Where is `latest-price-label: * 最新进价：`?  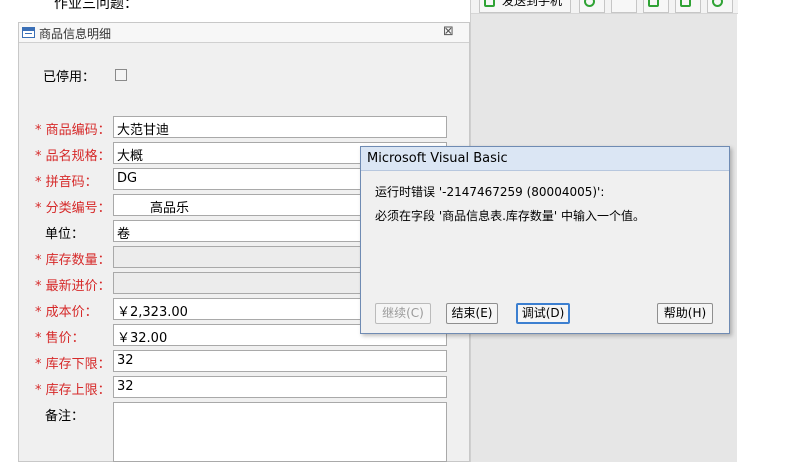
latest-price-label: * 最新进价： is located at coordinates (73, 286).